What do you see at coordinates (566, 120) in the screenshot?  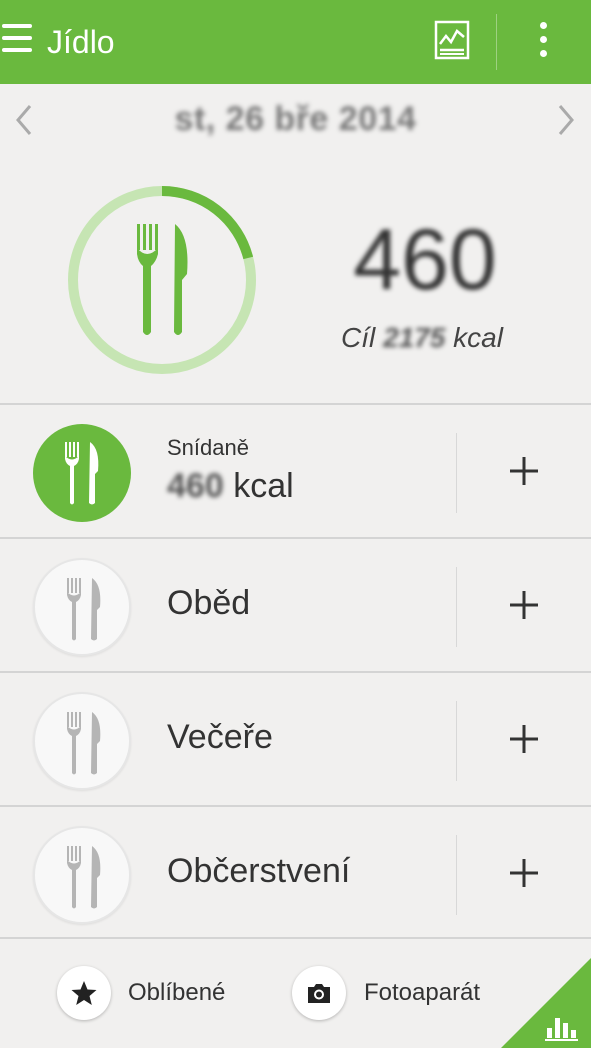 I see `chevron-right-icon` at bounding box center [566, 120].